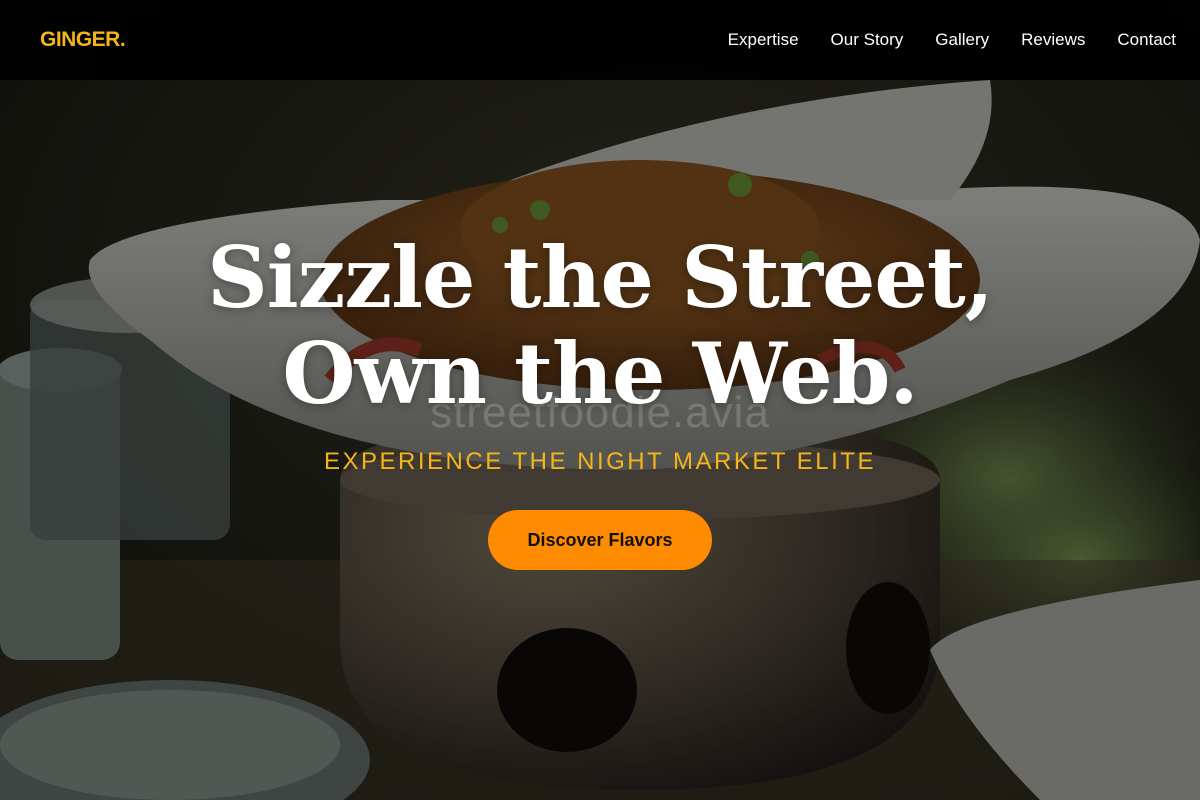 This screenshot has height=800, width=1200. I want to click on nav-link-expertise: Expertise, so click(763, 40).